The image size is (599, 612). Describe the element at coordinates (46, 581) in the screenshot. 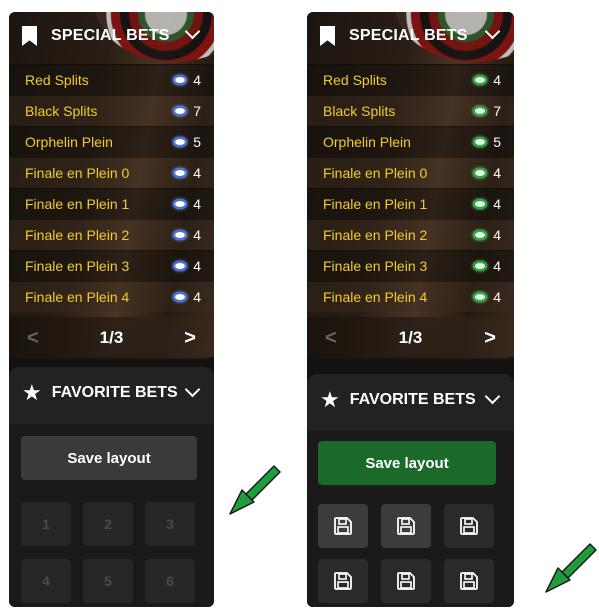

I see `layout-slot: 4` at that location.